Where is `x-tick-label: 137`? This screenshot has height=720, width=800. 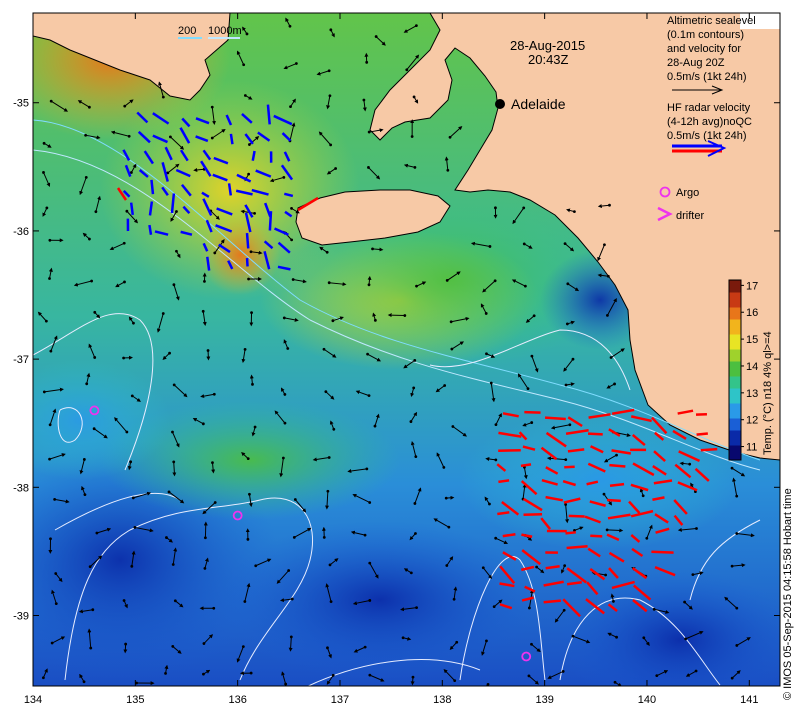
x-tick-label: 137 is located at coordinates (340, 700).